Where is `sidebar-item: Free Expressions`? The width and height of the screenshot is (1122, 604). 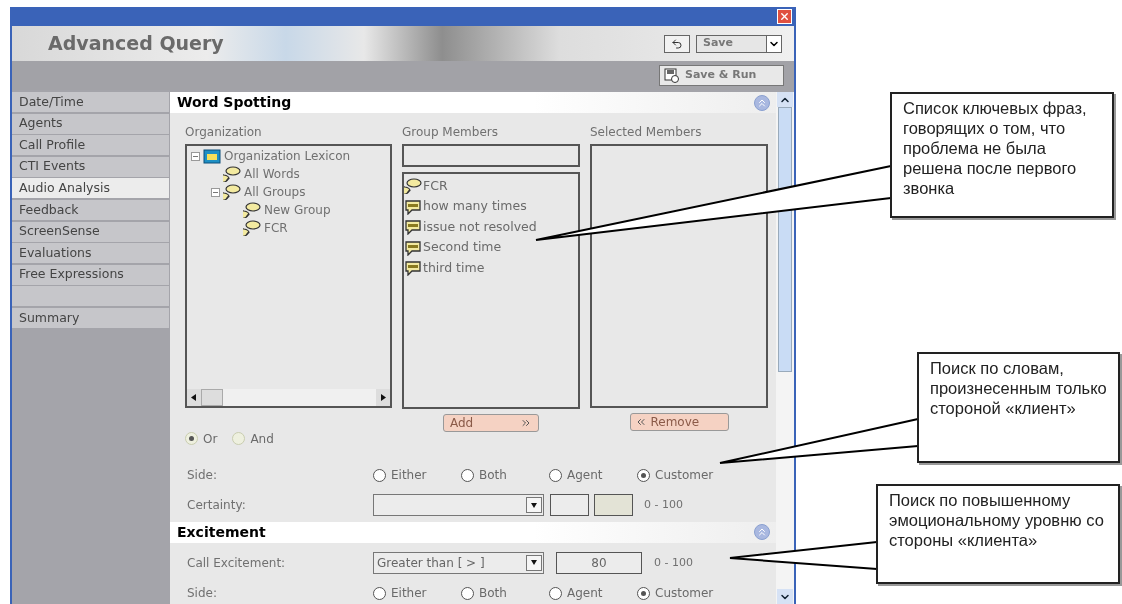
sidebar-item: Free Expressions is located at coordinates (90, 274).